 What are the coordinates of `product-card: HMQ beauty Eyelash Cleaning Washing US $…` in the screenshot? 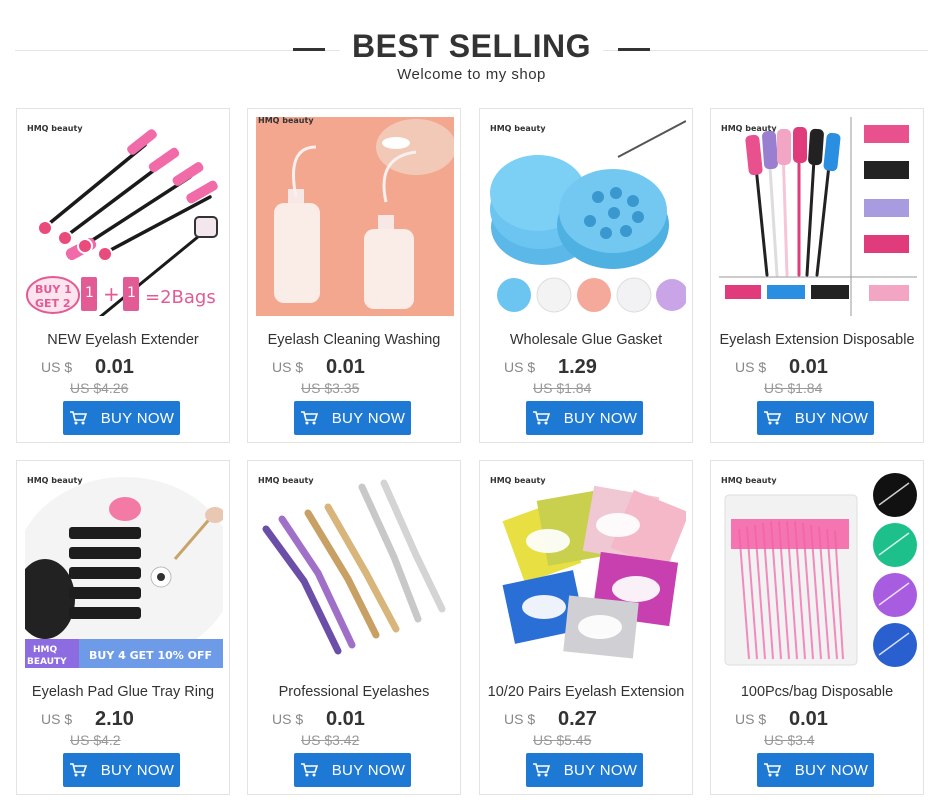 It's located at (354, 275).